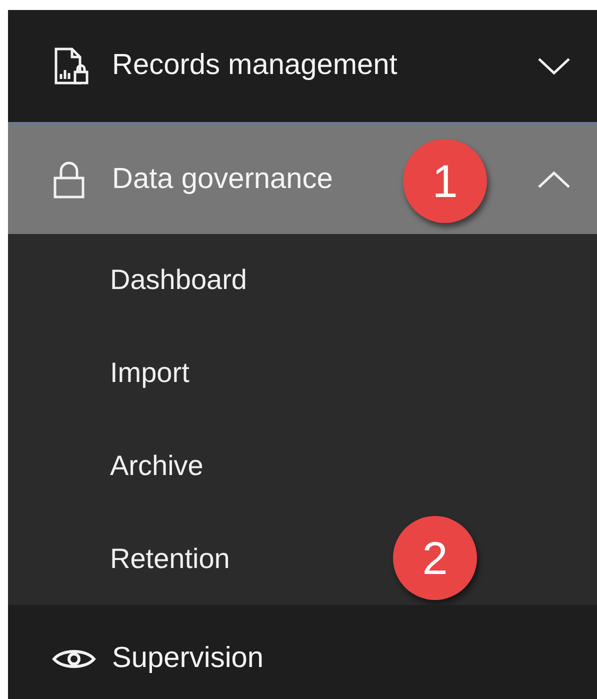 Image resolution: width=597 pixels, height=699 pixels. I want to click on eye-icon, so click(74, 659).